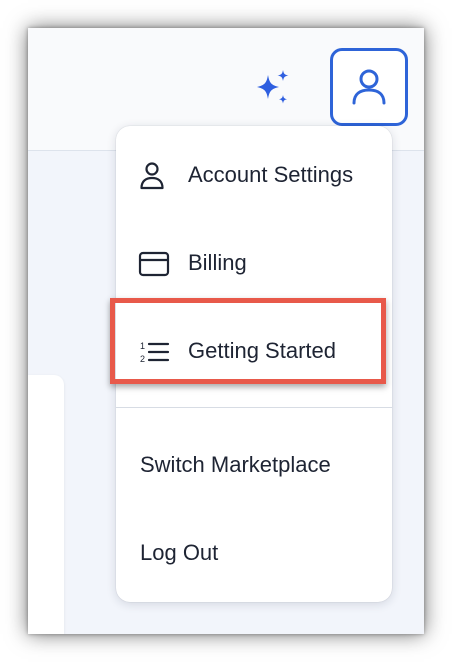 This screenshot has width=452, height=662. Describe the element at coordinates (179, 552) in the screenshot. I see `menu-item-label: Log Out` at that location.